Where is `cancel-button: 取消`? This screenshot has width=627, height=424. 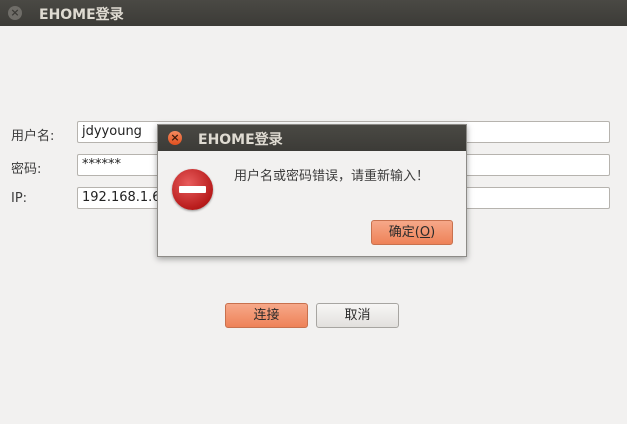 cancel-button: 取消 is located at coordinates (357, 315).